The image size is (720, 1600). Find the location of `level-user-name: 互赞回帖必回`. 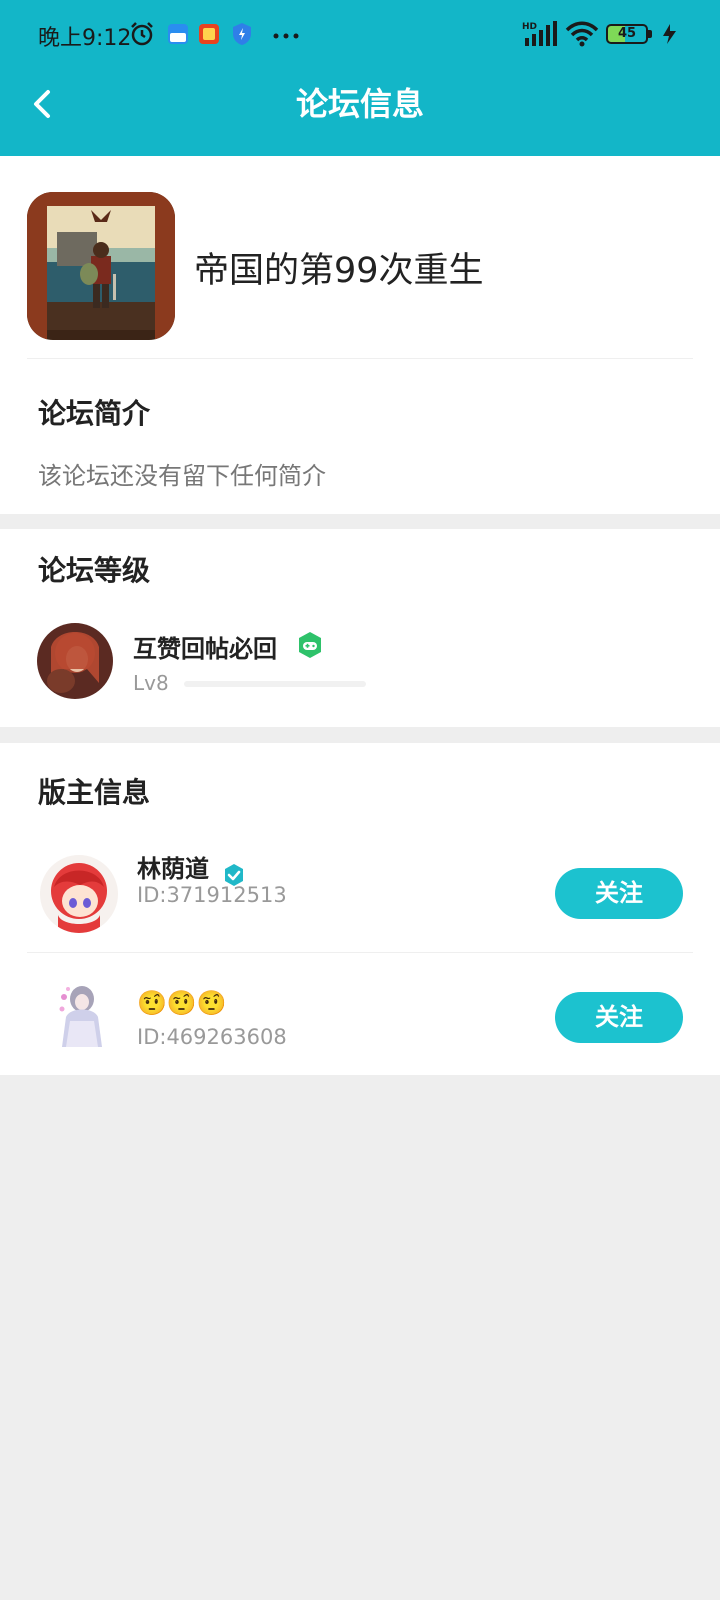

level-user-name: 互赞回帖必回 is located at coordinates (205, 646).